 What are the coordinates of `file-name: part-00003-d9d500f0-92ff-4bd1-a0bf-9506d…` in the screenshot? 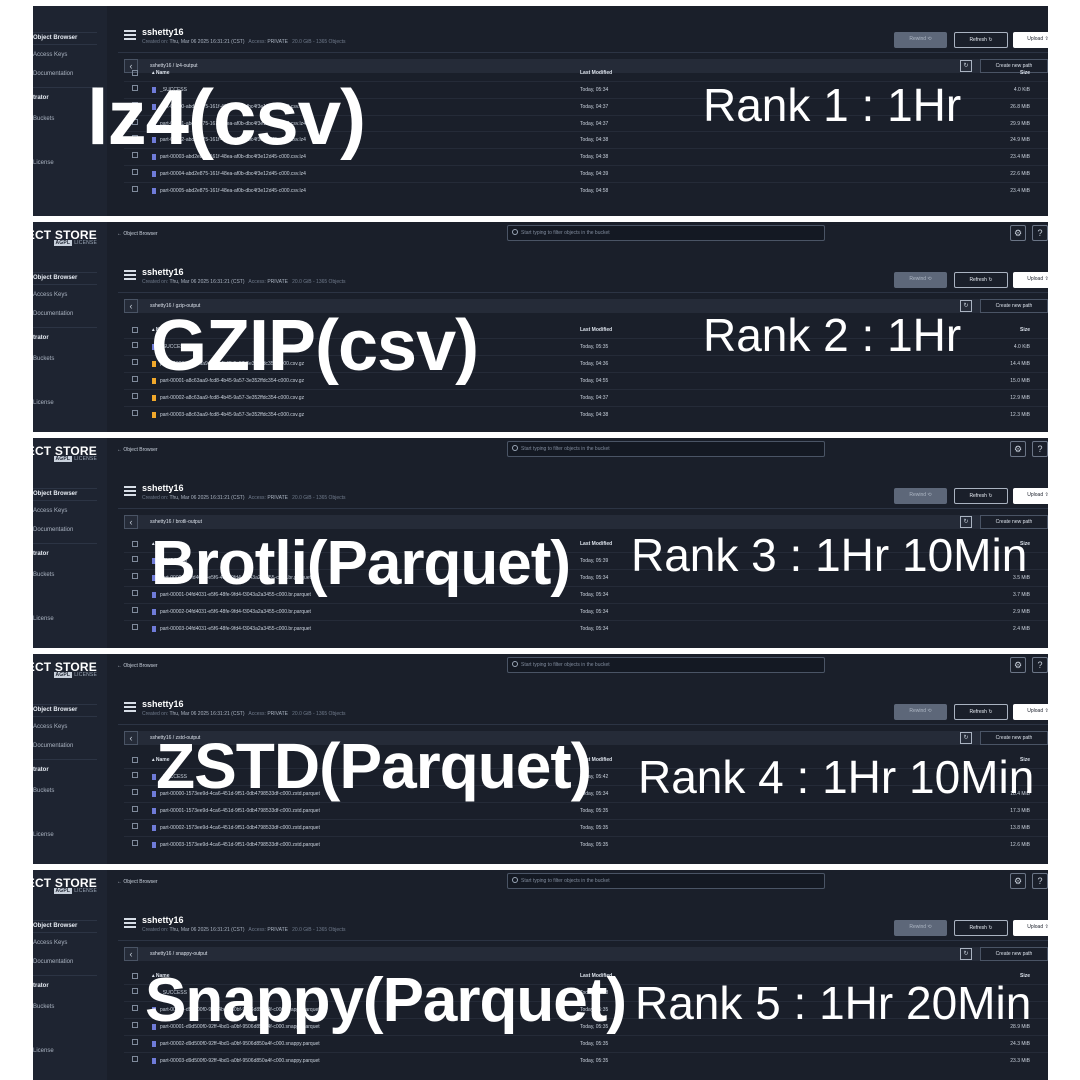 It's located at (240, 1061).